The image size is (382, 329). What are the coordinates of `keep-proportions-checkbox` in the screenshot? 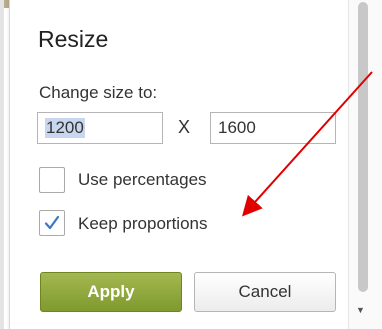 It's located at (52, 223).